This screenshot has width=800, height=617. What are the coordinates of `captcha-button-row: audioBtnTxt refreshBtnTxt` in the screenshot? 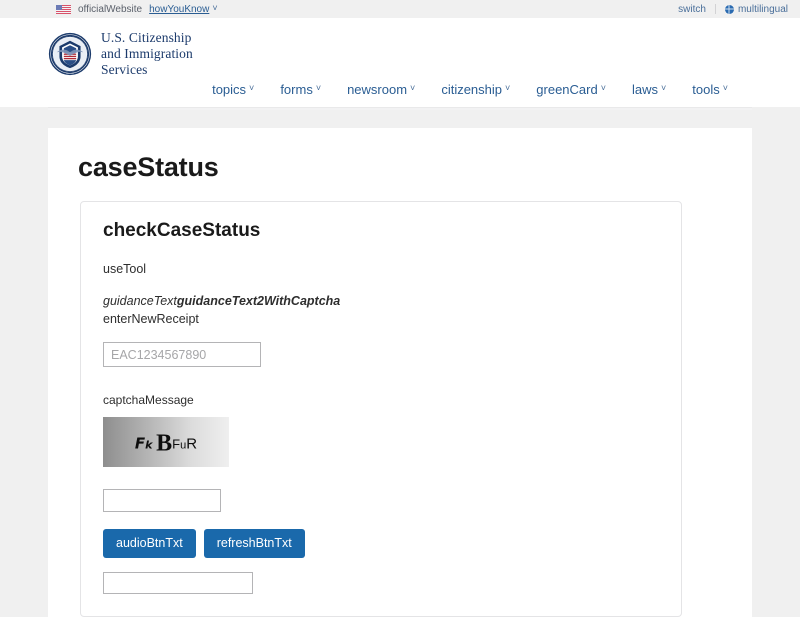 It's located at (381, 543).